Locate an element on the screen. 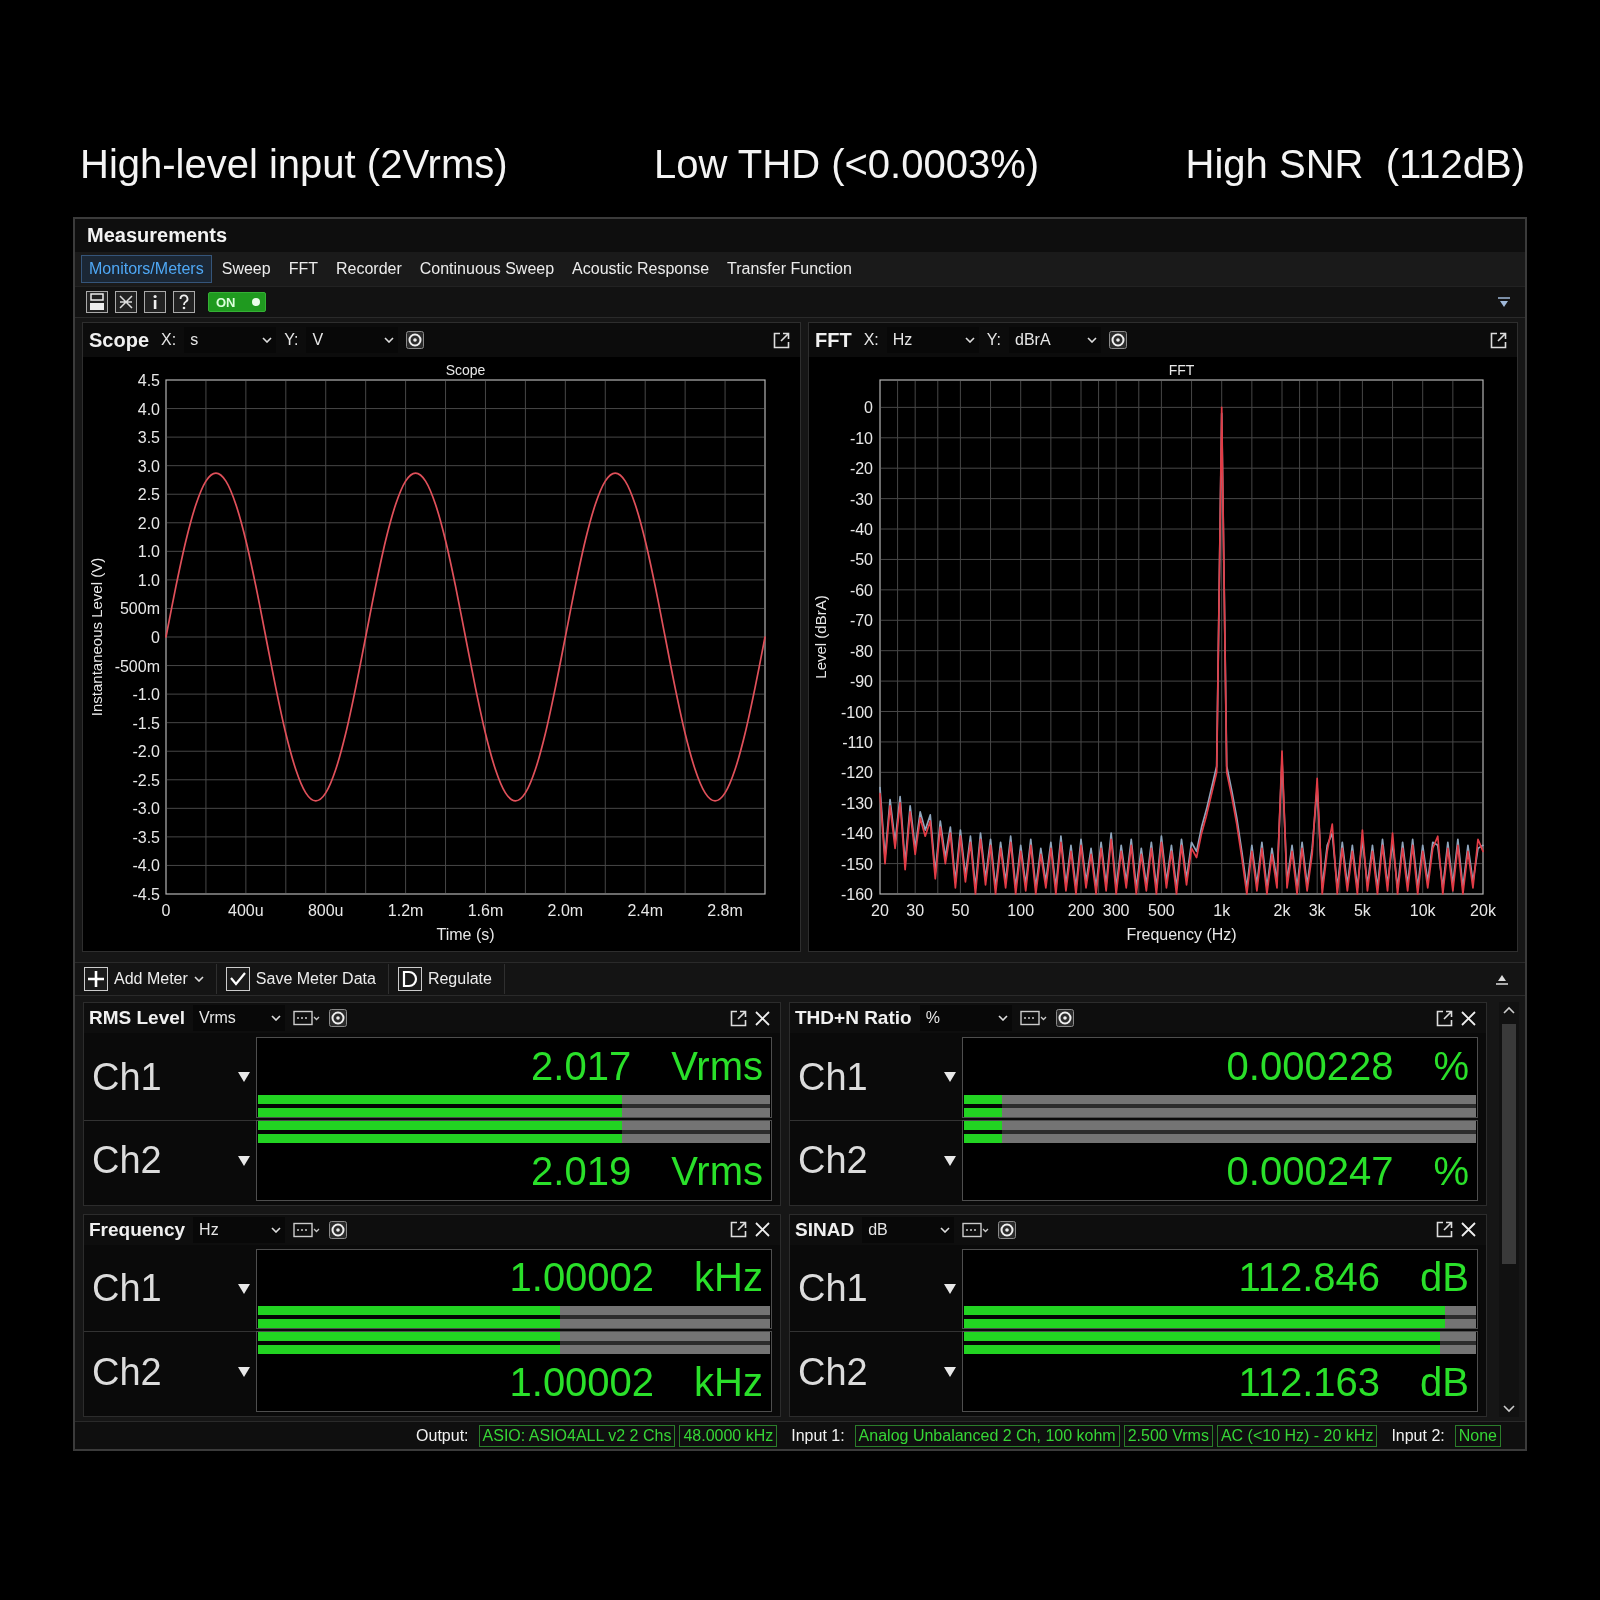 The height and width of the screenshot is (1600, 1600). asterisk-icon is located at coordinates (126, 302).